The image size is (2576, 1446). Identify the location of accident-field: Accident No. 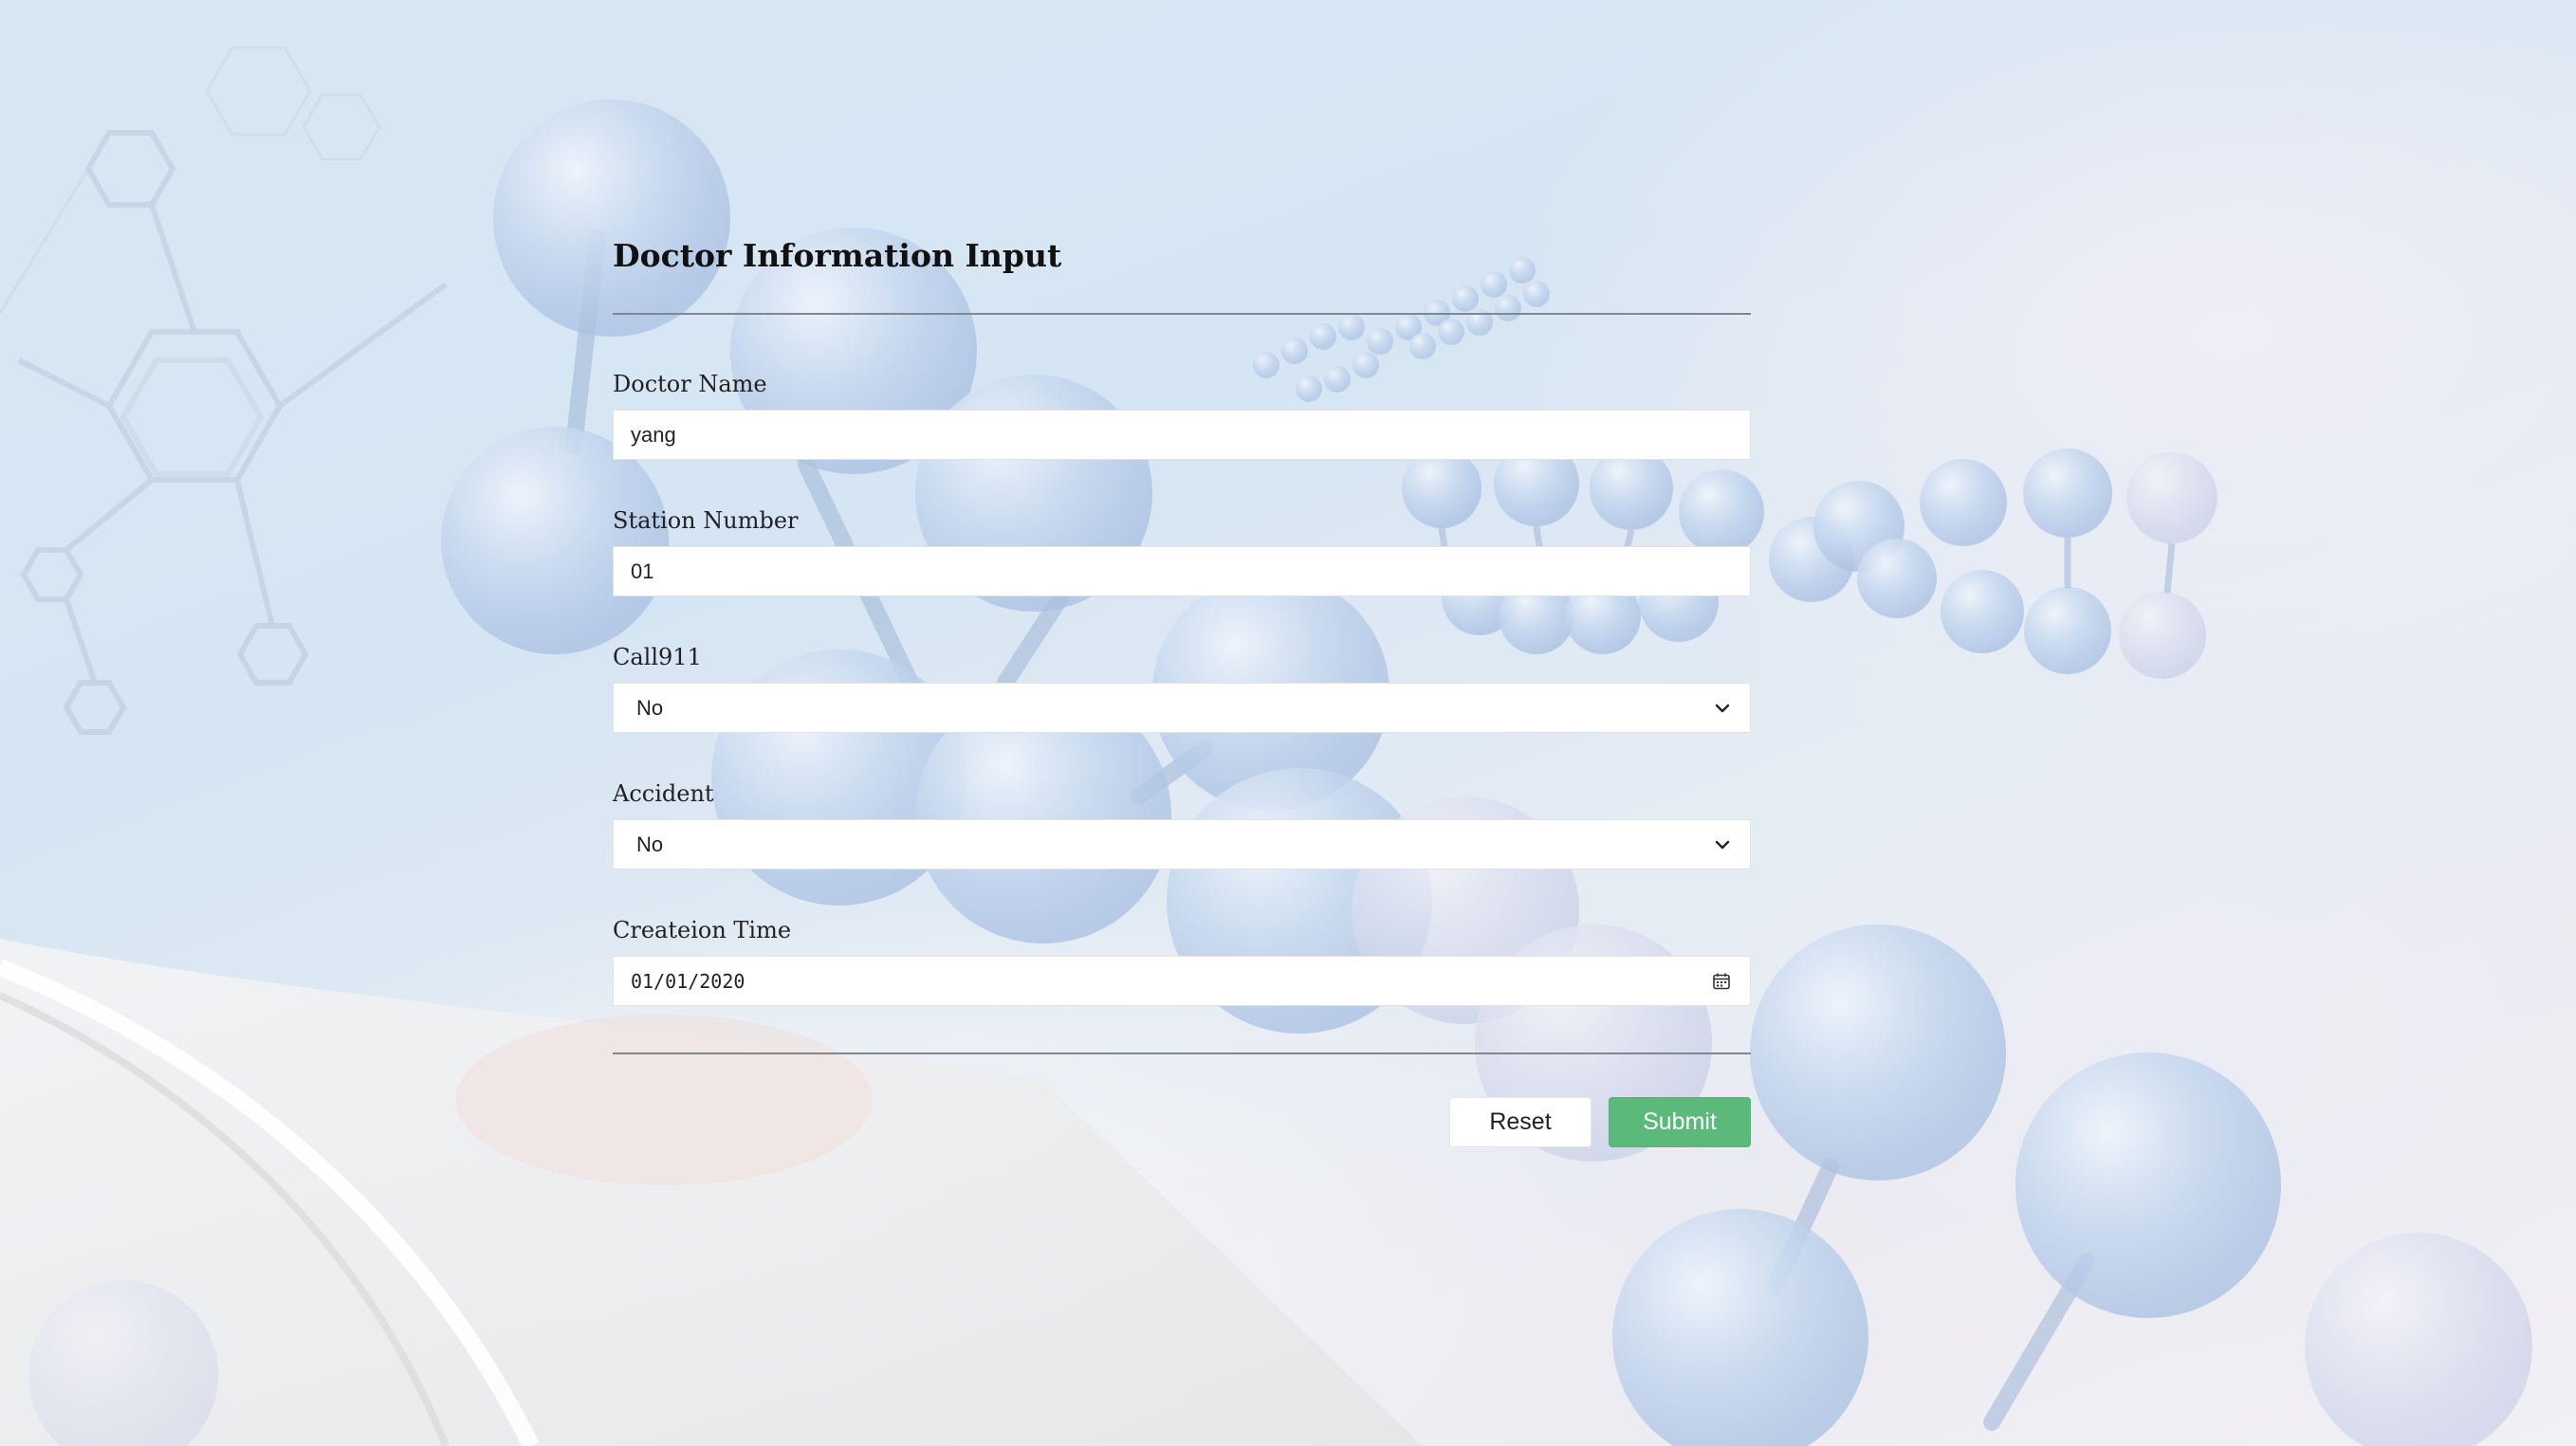
(1182, 824).